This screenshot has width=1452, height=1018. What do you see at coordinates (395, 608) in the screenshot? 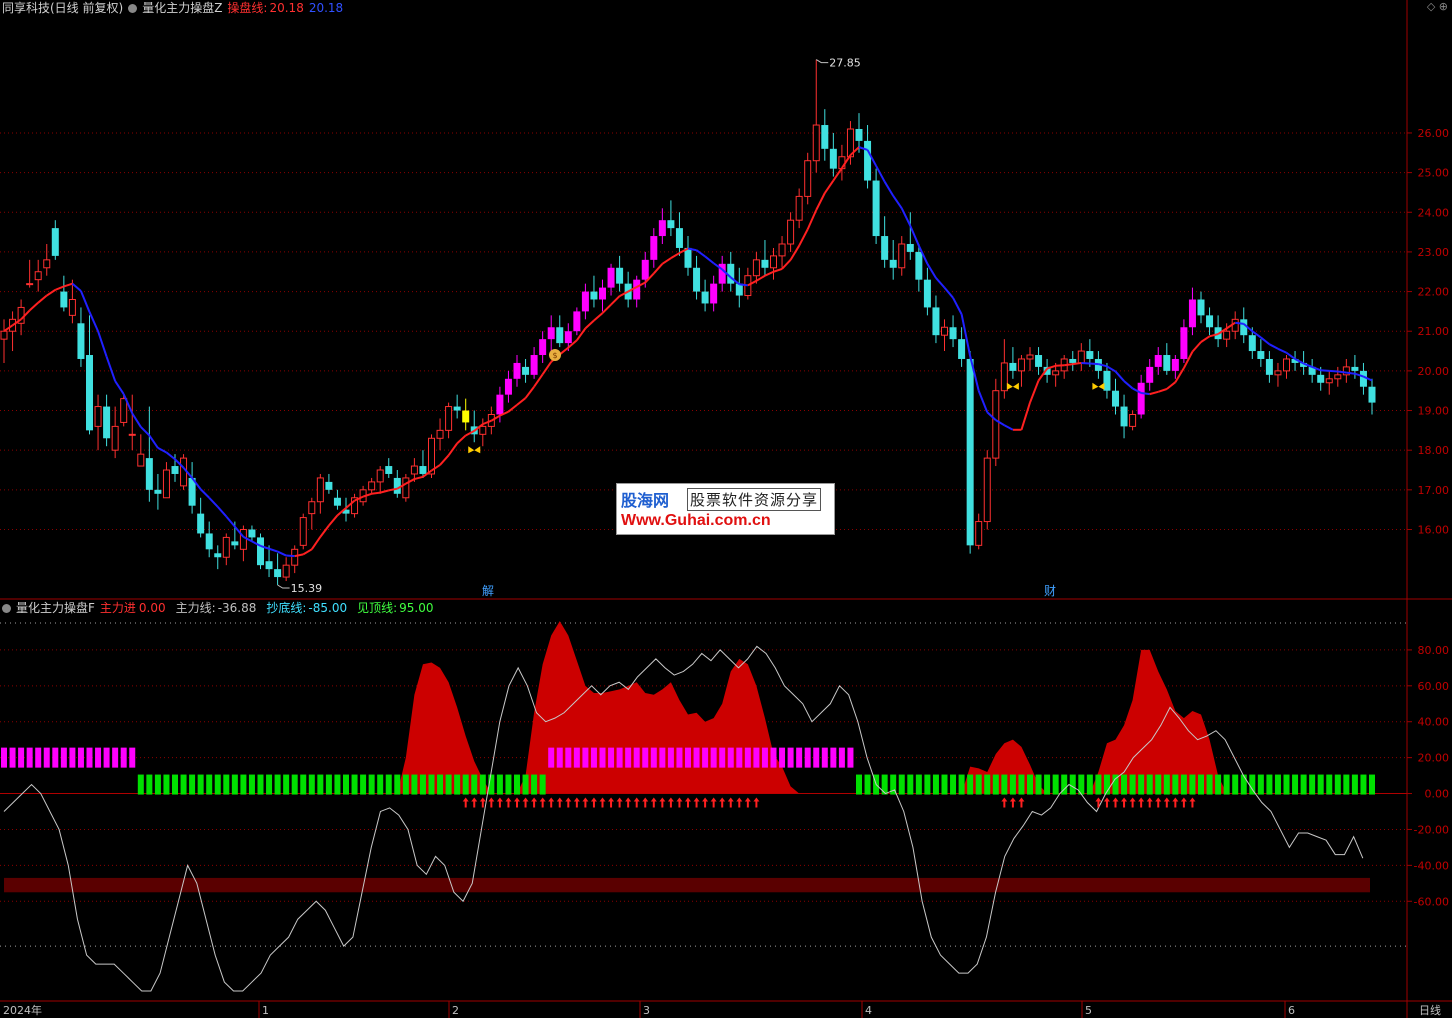
I see `legend-top-line: 见顶线: 95.00` at bounding box center [395, 608].